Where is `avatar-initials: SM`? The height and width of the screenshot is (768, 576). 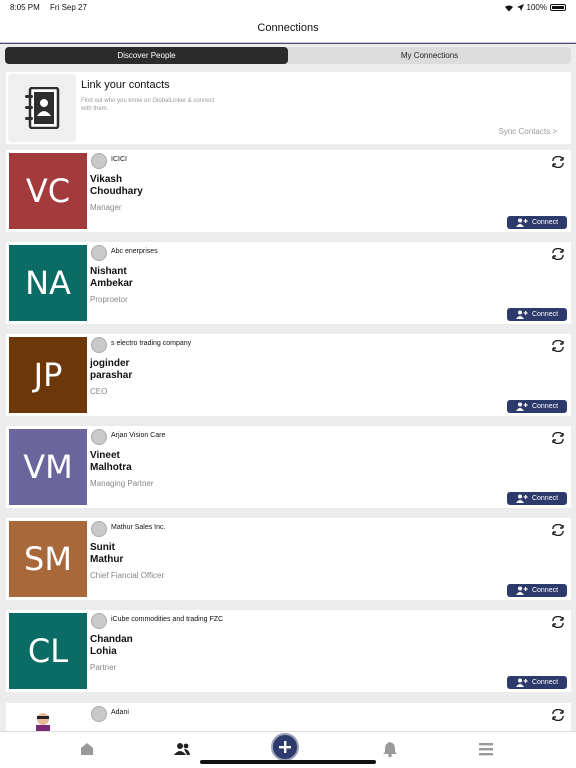 avatar-initials: SM is located at coordinates (48, 559).